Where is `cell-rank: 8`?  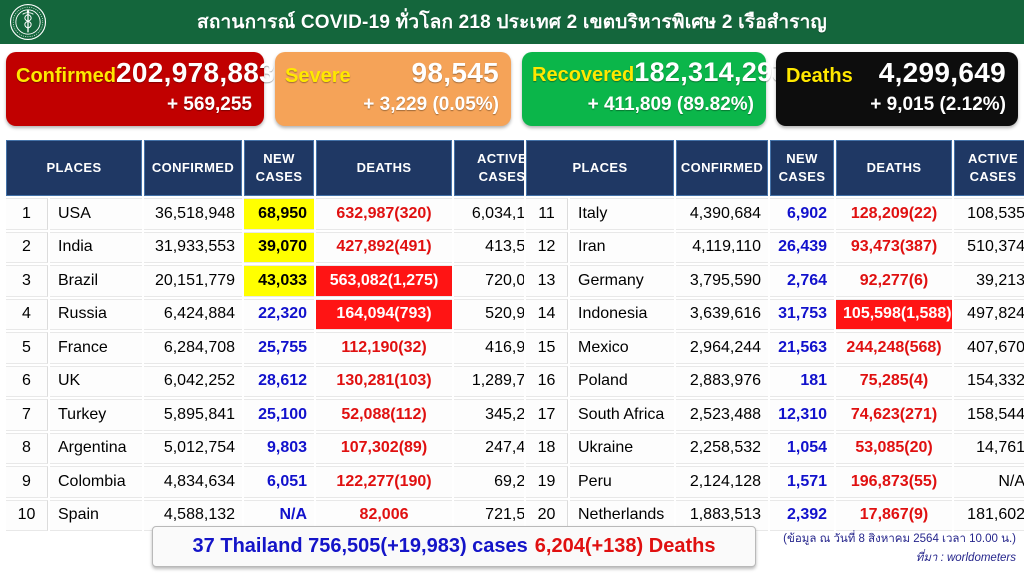
cell-rank: 8 is located at coordinates (27, 448).